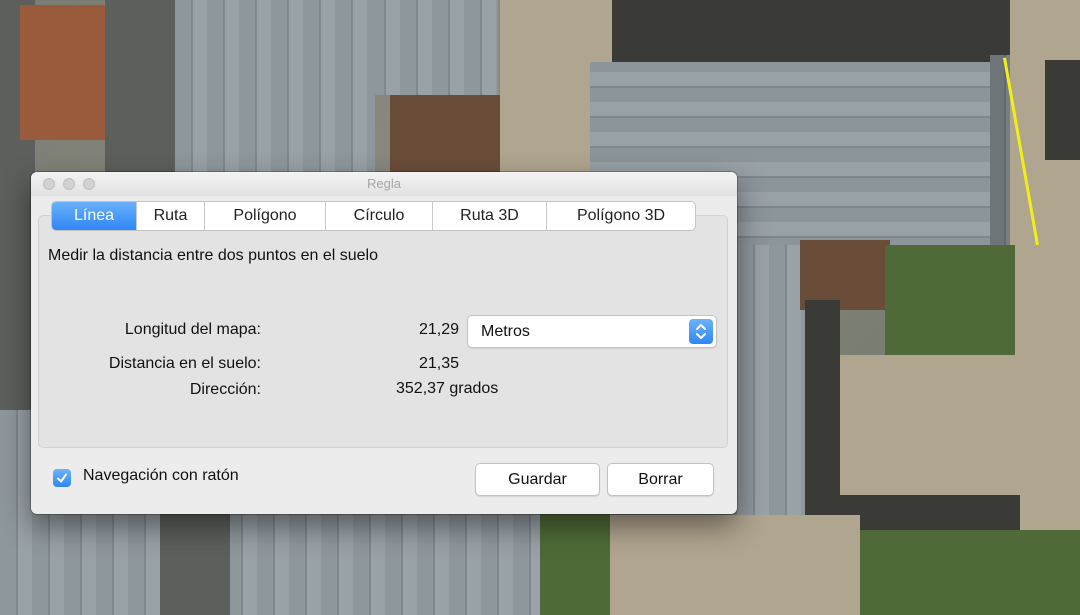 The height and width of the screenshot is (615, 1080). What do you see at coordinates (161, 476) in the screenshot?
I see `mouse-navigation-label: Navegación con ratón` at bounding box center [161, 476].